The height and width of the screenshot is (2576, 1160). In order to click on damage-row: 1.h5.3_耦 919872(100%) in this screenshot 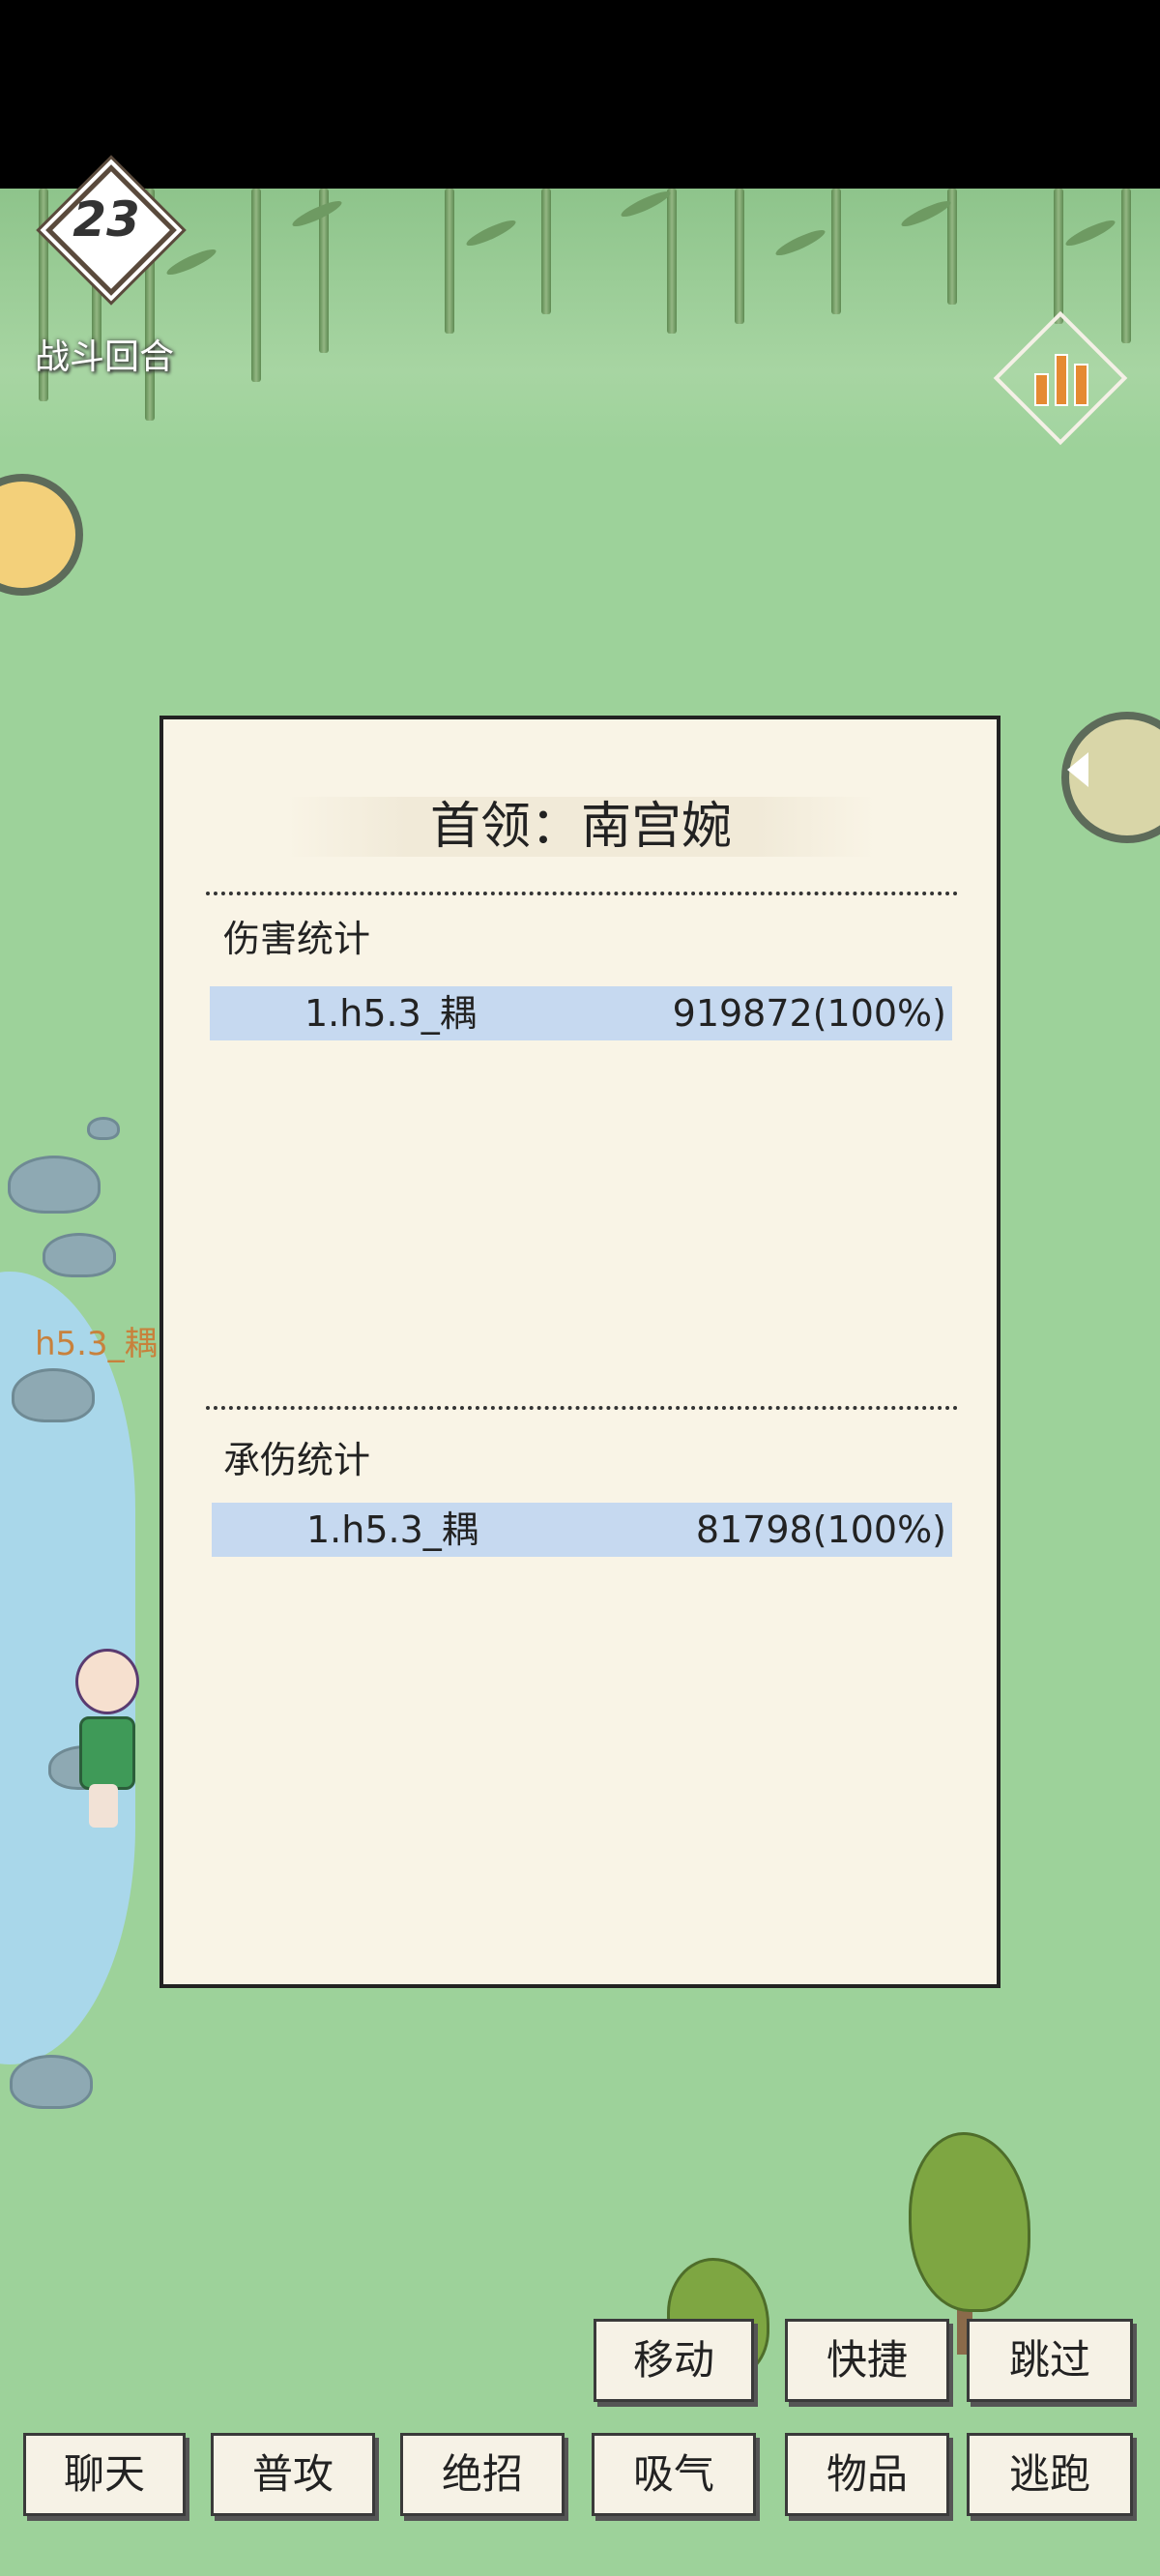, I will do `click(581, 1013)`.